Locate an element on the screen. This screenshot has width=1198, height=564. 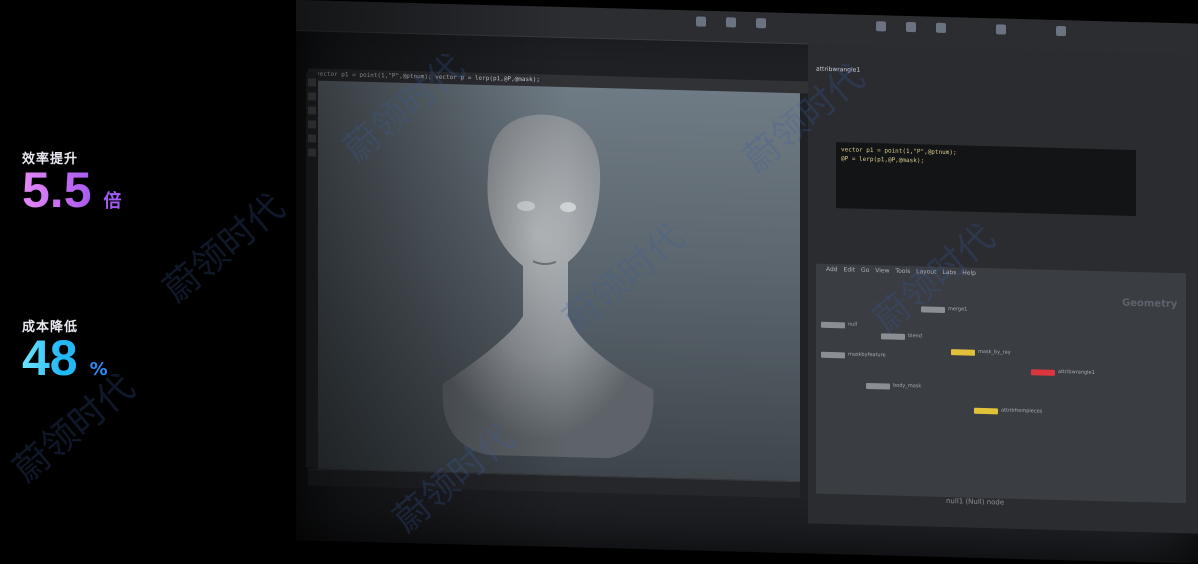
efficiency-unit: 倍 is located at coordinates (112, 201).